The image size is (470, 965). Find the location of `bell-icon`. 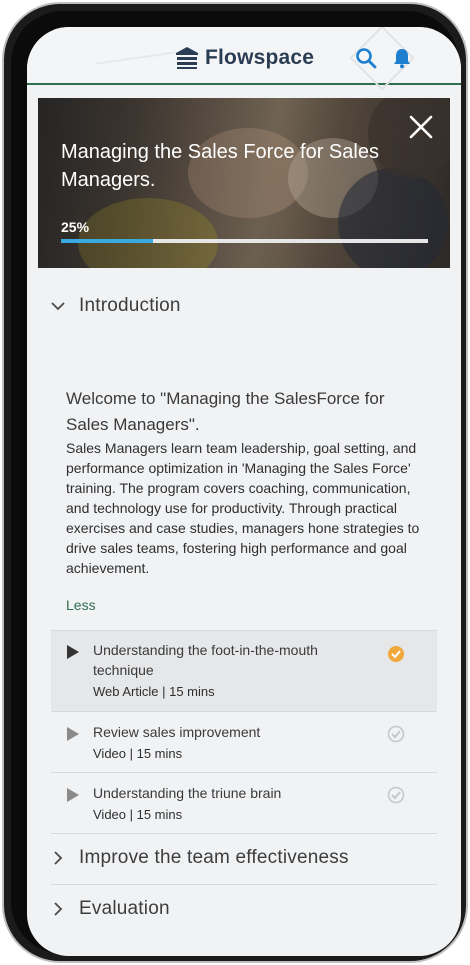

bell-icon is located at coordinates (402, 58).